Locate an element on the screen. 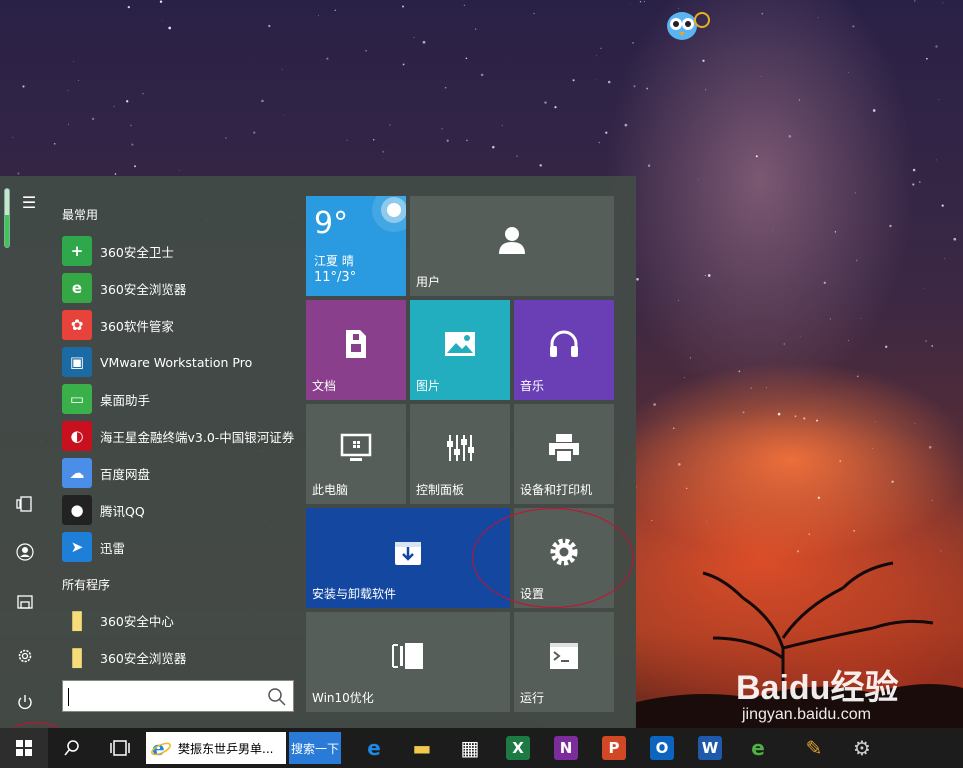  powerpoint-icon: P is located at coordinates (614, 748).